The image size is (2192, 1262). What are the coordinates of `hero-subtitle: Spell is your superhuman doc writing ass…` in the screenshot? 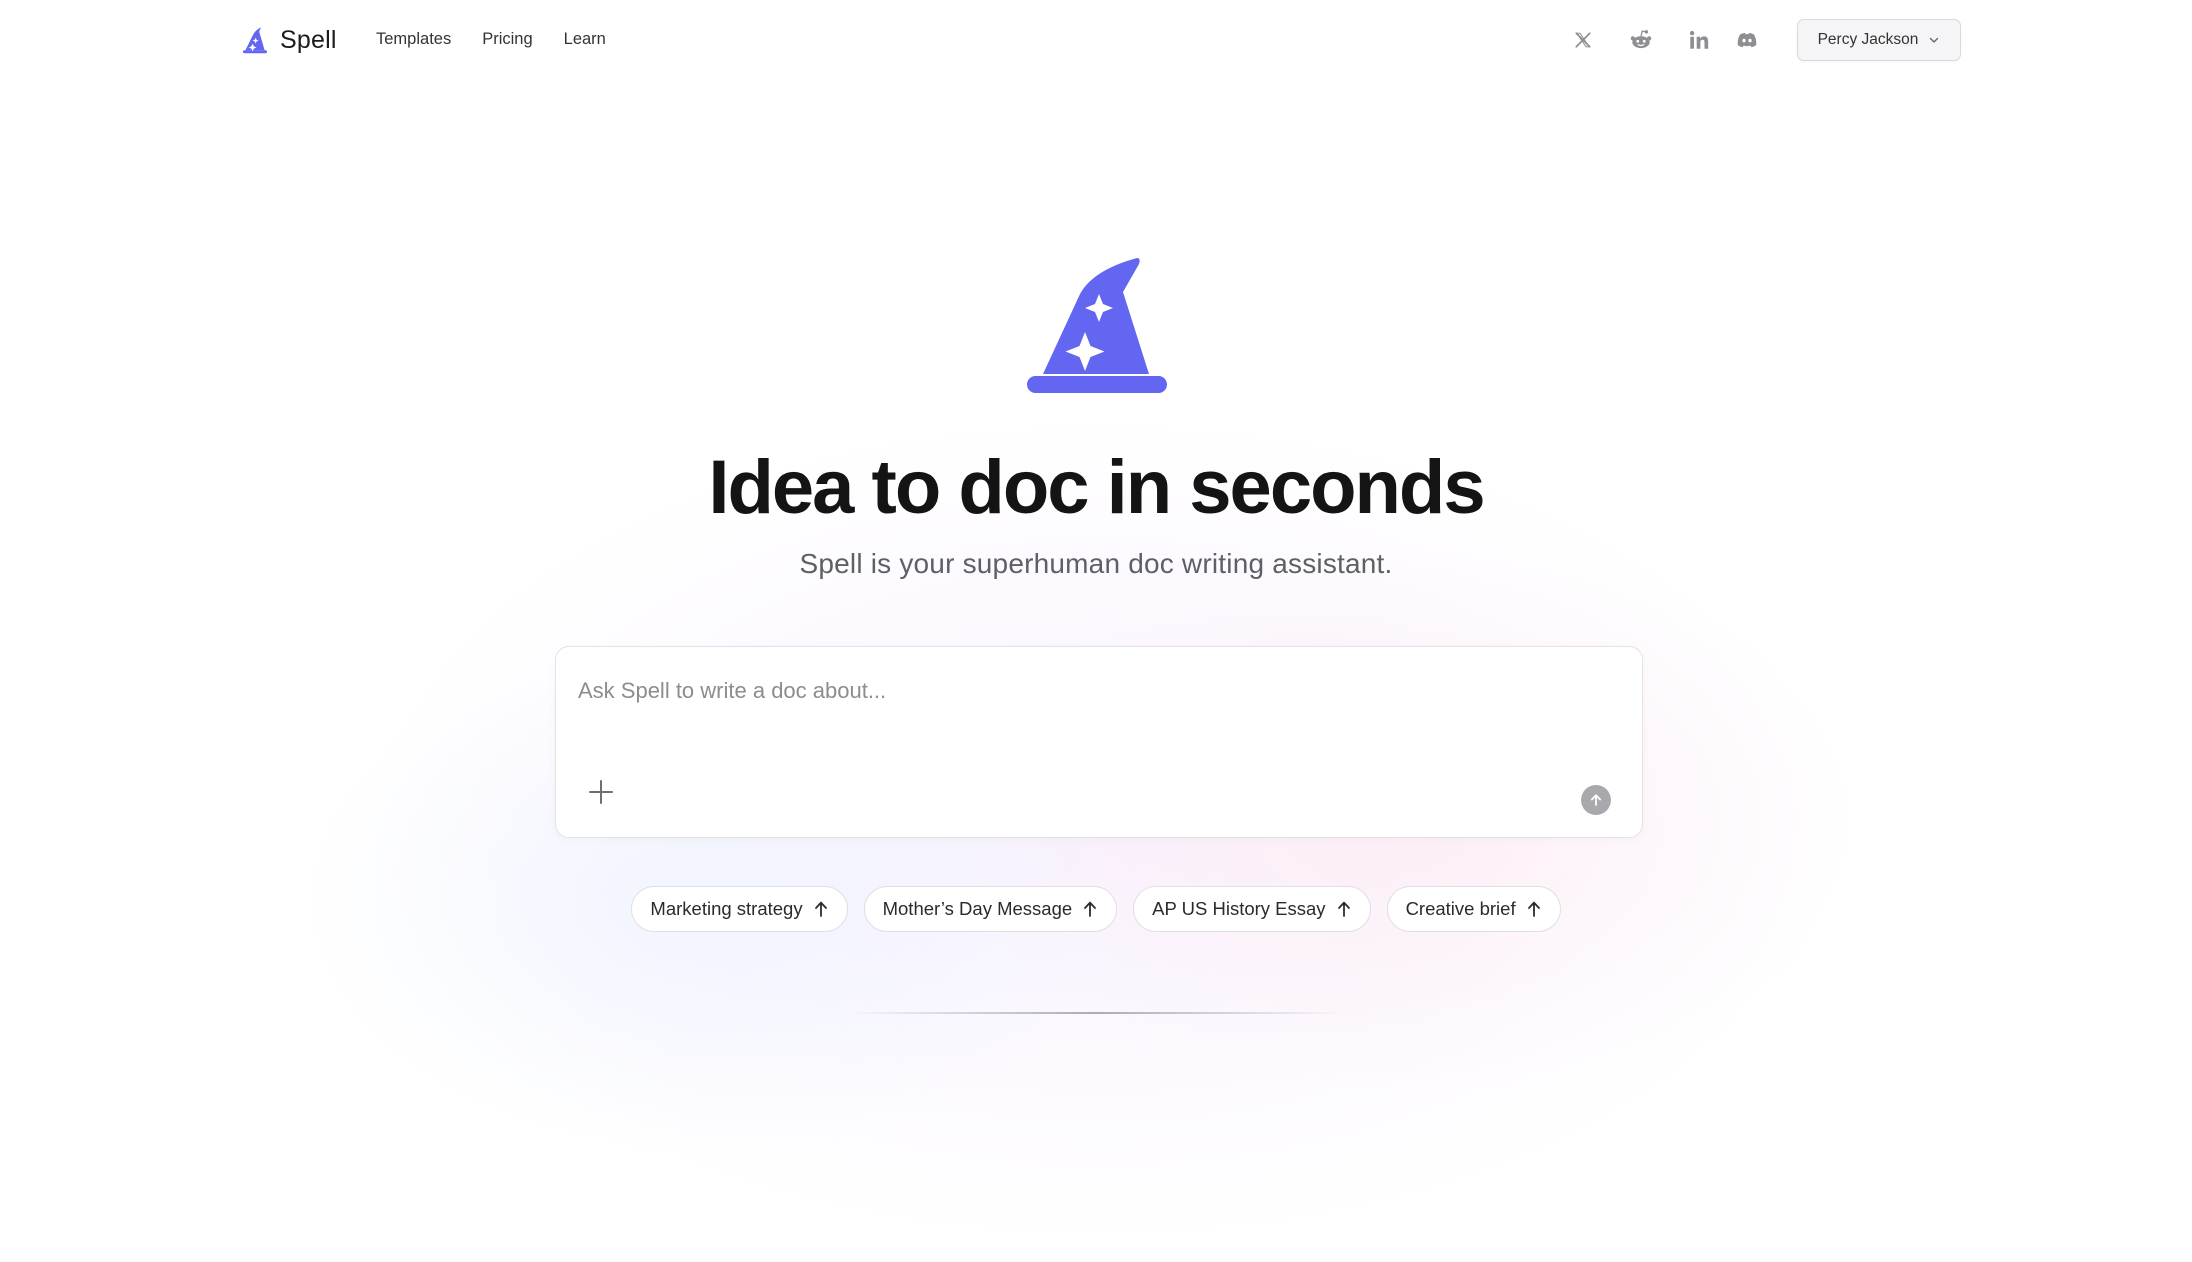 It's located at (1096, 563).